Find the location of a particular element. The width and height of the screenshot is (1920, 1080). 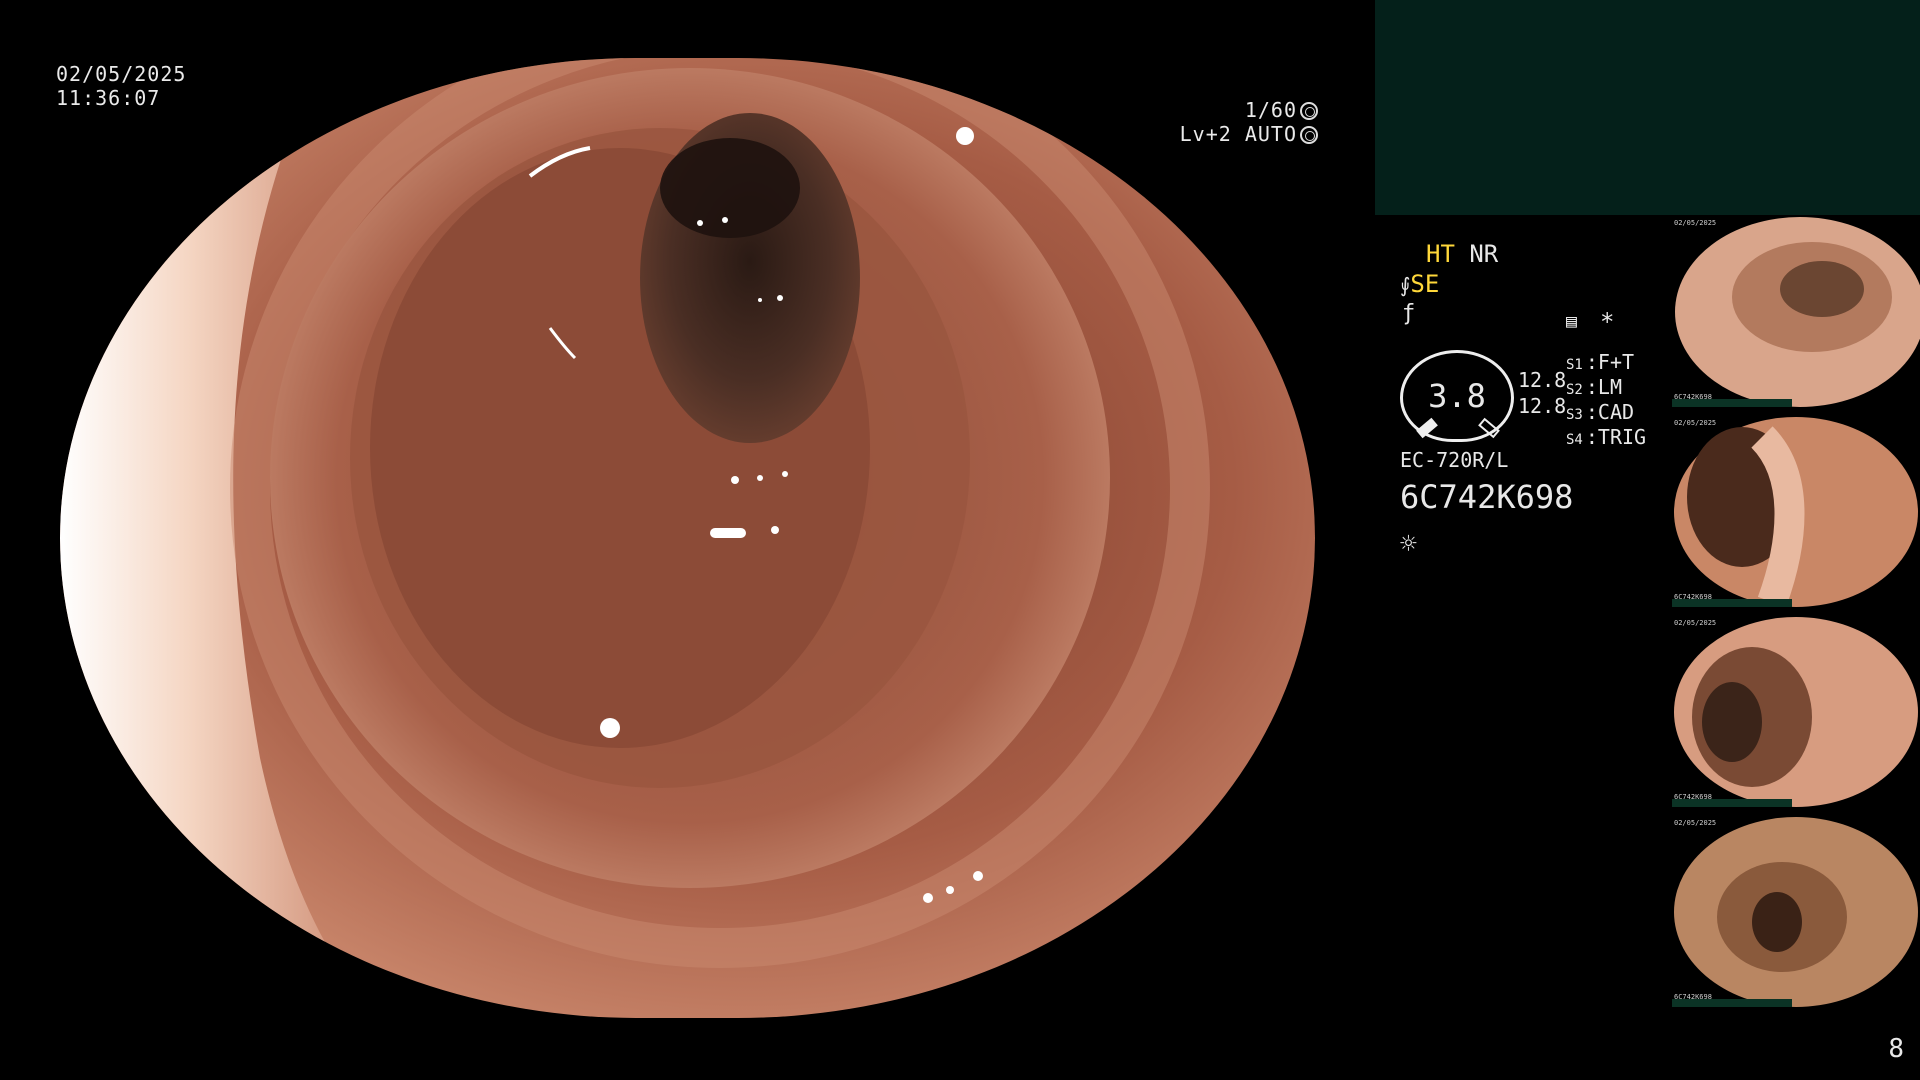

time-text: 11:36:07 is located at coordinates (108, 98).